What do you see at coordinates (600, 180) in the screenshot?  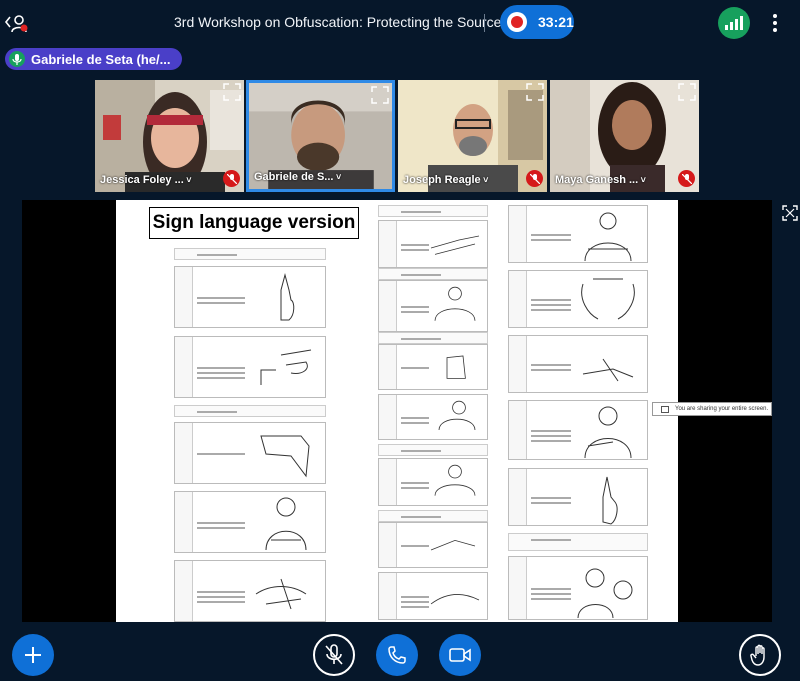 I see `participant-name: Maya Ganesh ... ˅` at bounding box center [600, 180].